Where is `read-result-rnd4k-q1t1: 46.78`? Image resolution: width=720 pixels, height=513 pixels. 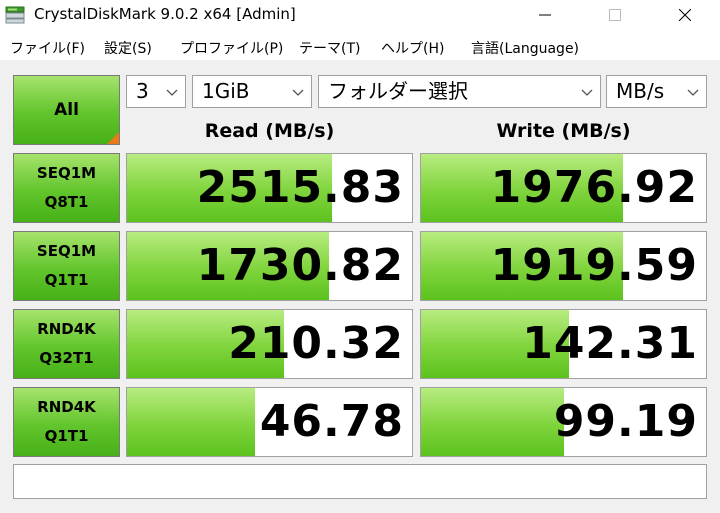
read-result-rnd4k-q1t1: 46.78 is located at coordinates (269, 422).